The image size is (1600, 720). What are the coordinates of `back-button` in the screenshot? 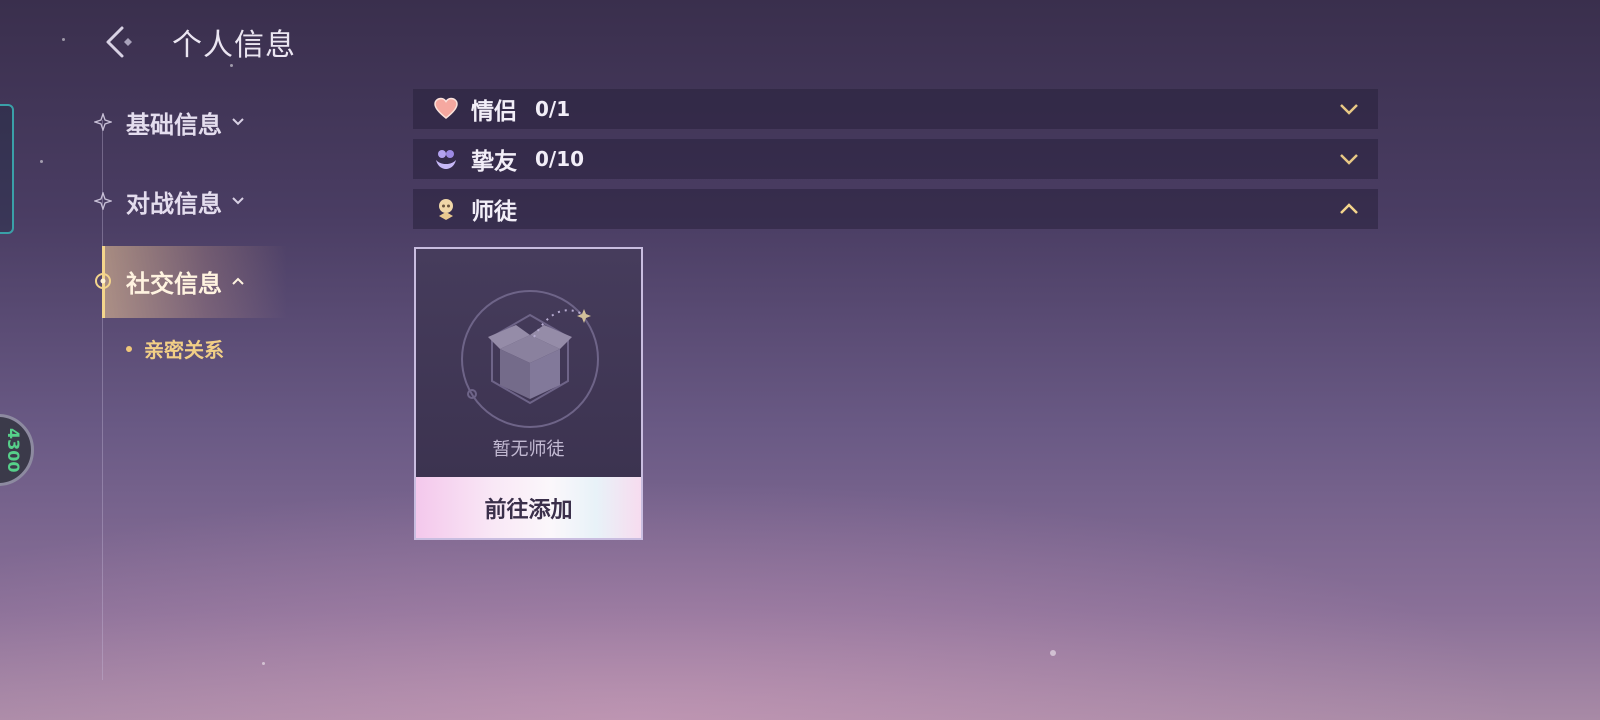 It's located at (120, 42).